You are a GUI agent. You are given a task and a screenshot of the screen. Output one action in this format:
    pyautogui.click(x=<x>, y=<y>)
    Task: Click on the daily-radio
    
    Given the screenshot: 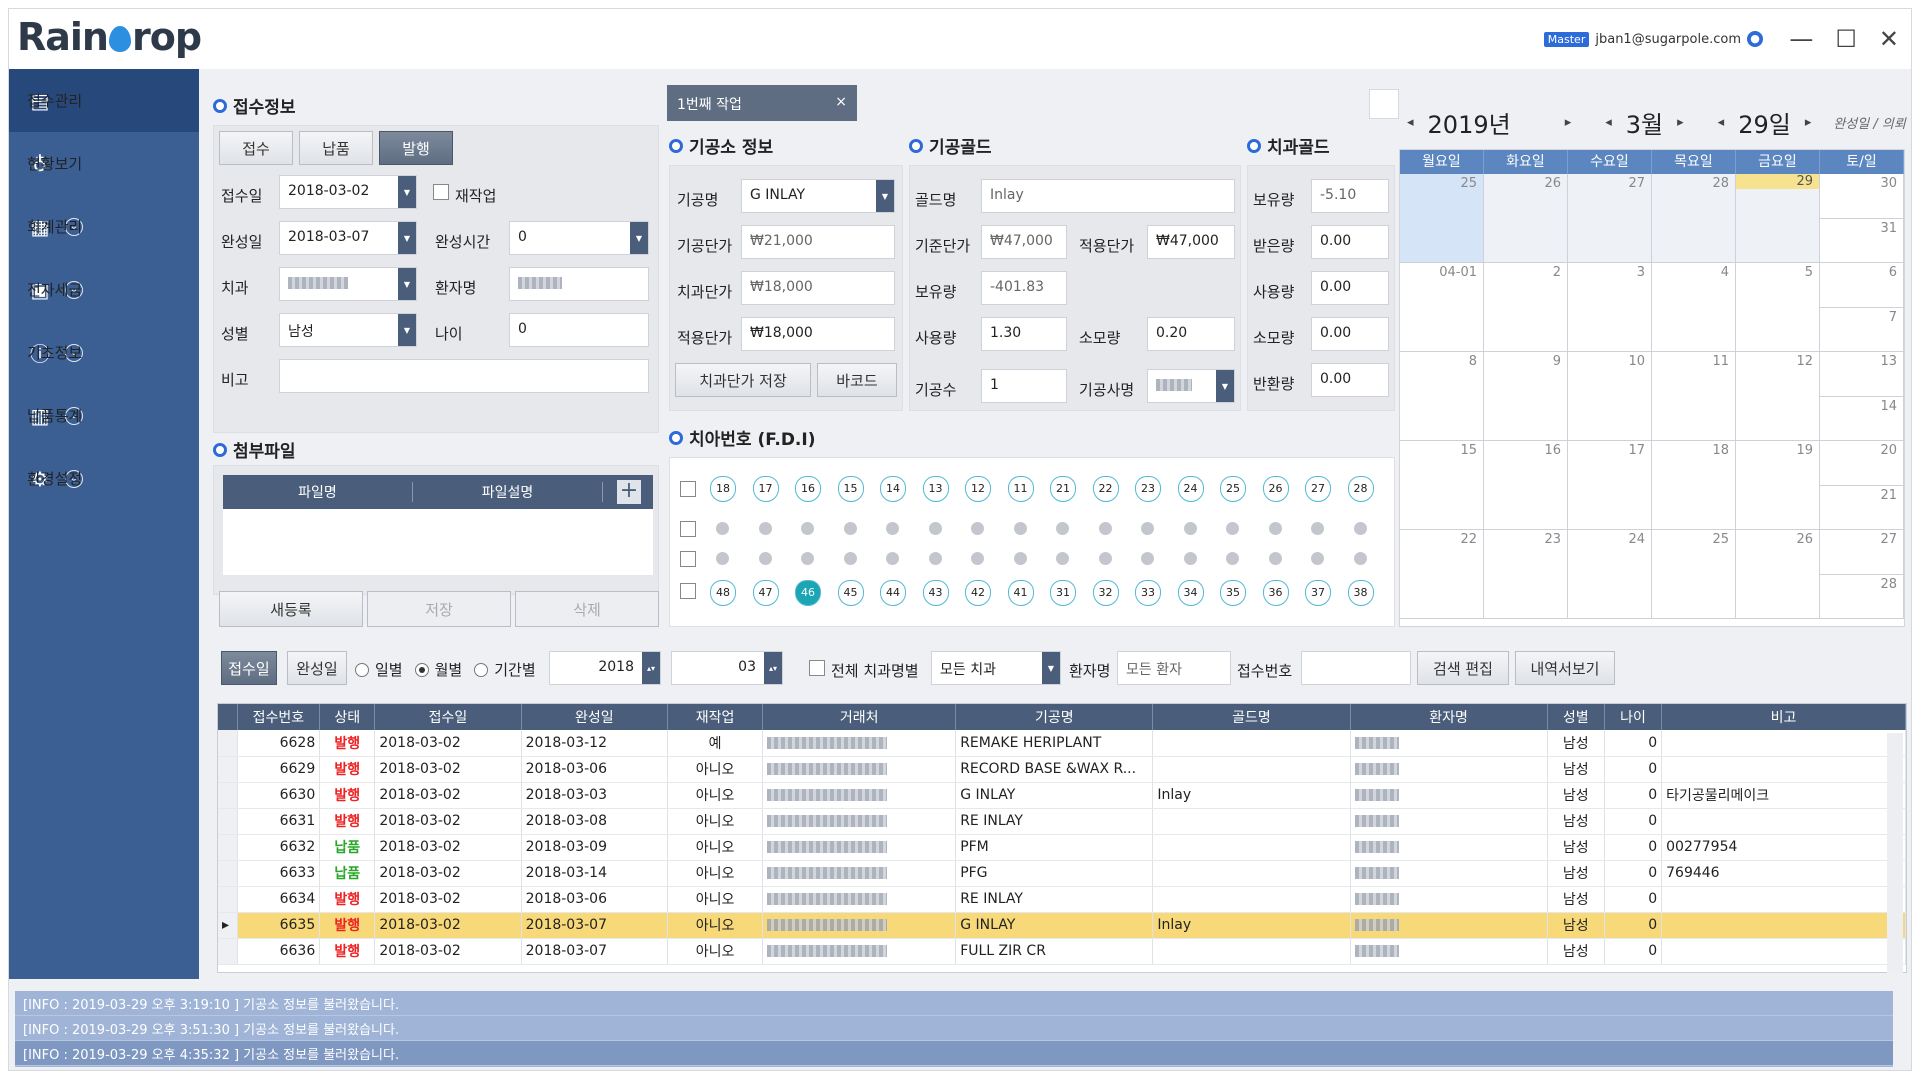 What is the action you would take?
    pyautogui.click(x=362, y=669)
    